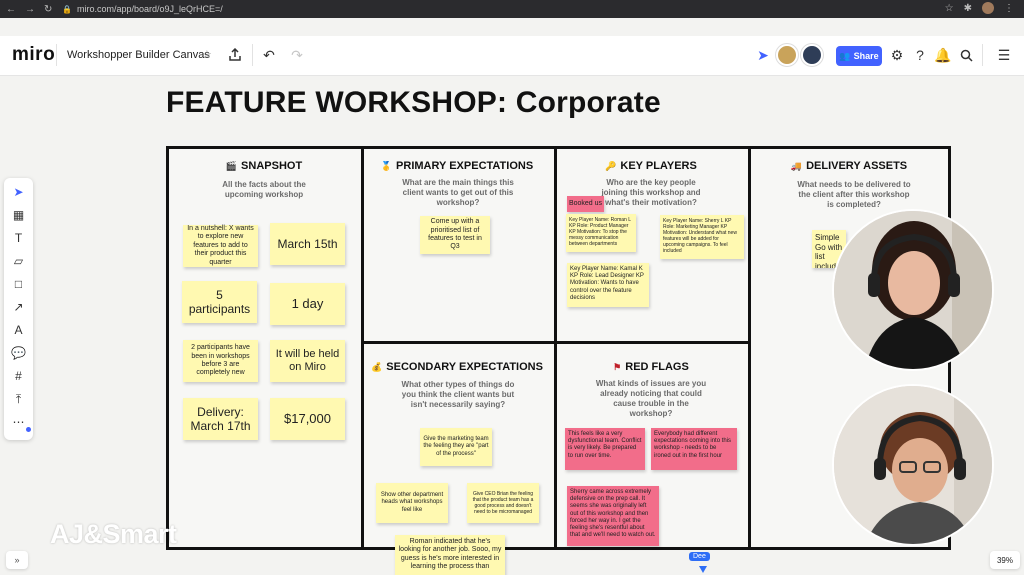 The image size is (1024, 575). I want to click on section-title-key-players: 🔑 KEY PLAYERS, so click(651, 166).